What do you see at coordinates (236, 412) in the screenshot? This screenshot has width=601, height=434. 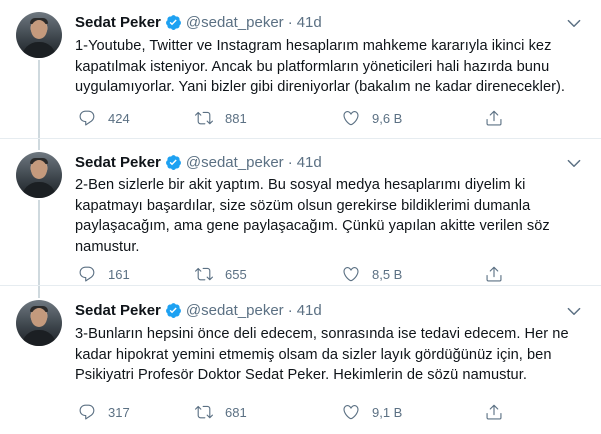 I see `retweet-count: 681` at bounding box center [236, 412].